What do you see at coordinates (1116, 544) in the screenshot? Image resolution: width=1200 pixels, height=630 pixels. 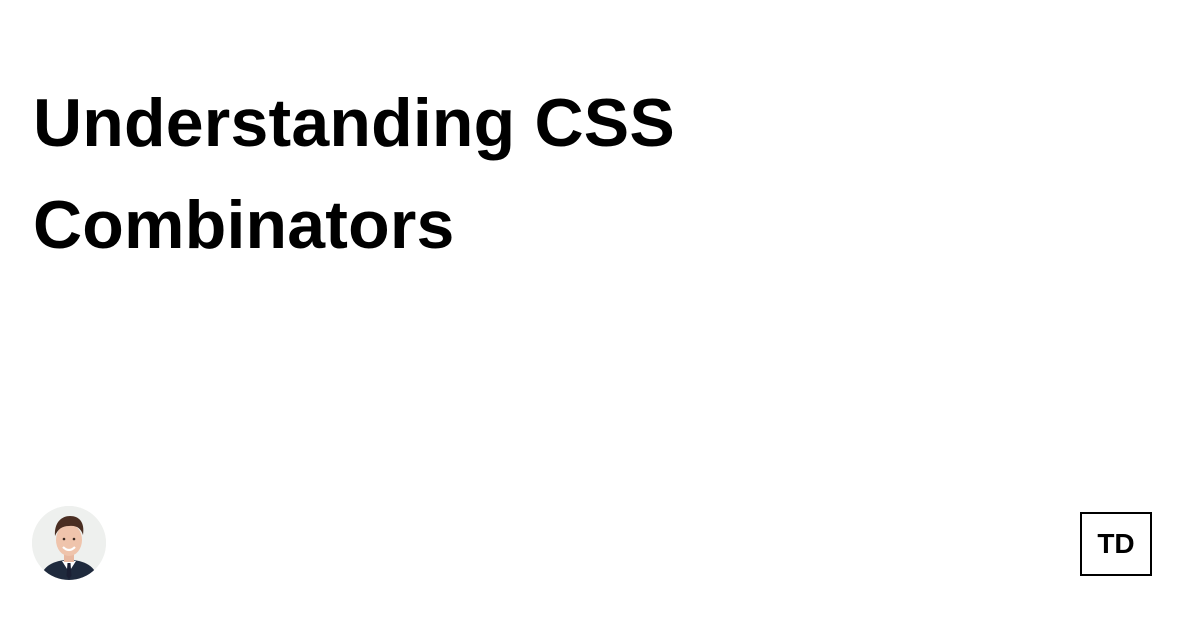 I see `site-logo: TD` at bounding box center [1116, 544].